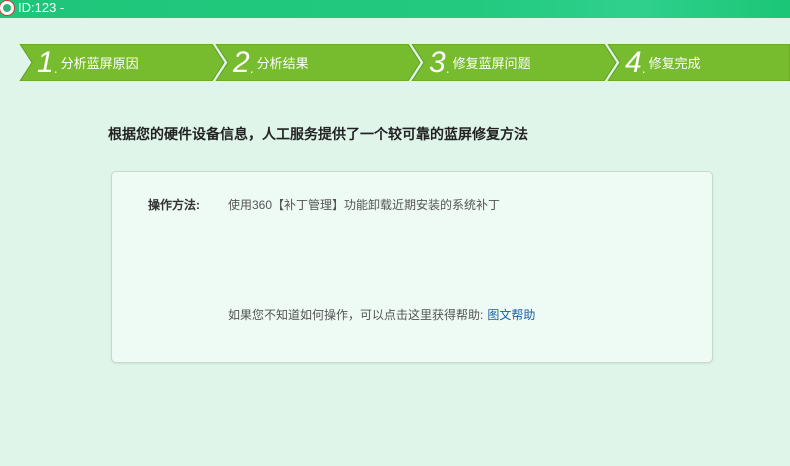 This screenshot has height=466, width=790. I want to click on step-number: 3, so click(437, 62).